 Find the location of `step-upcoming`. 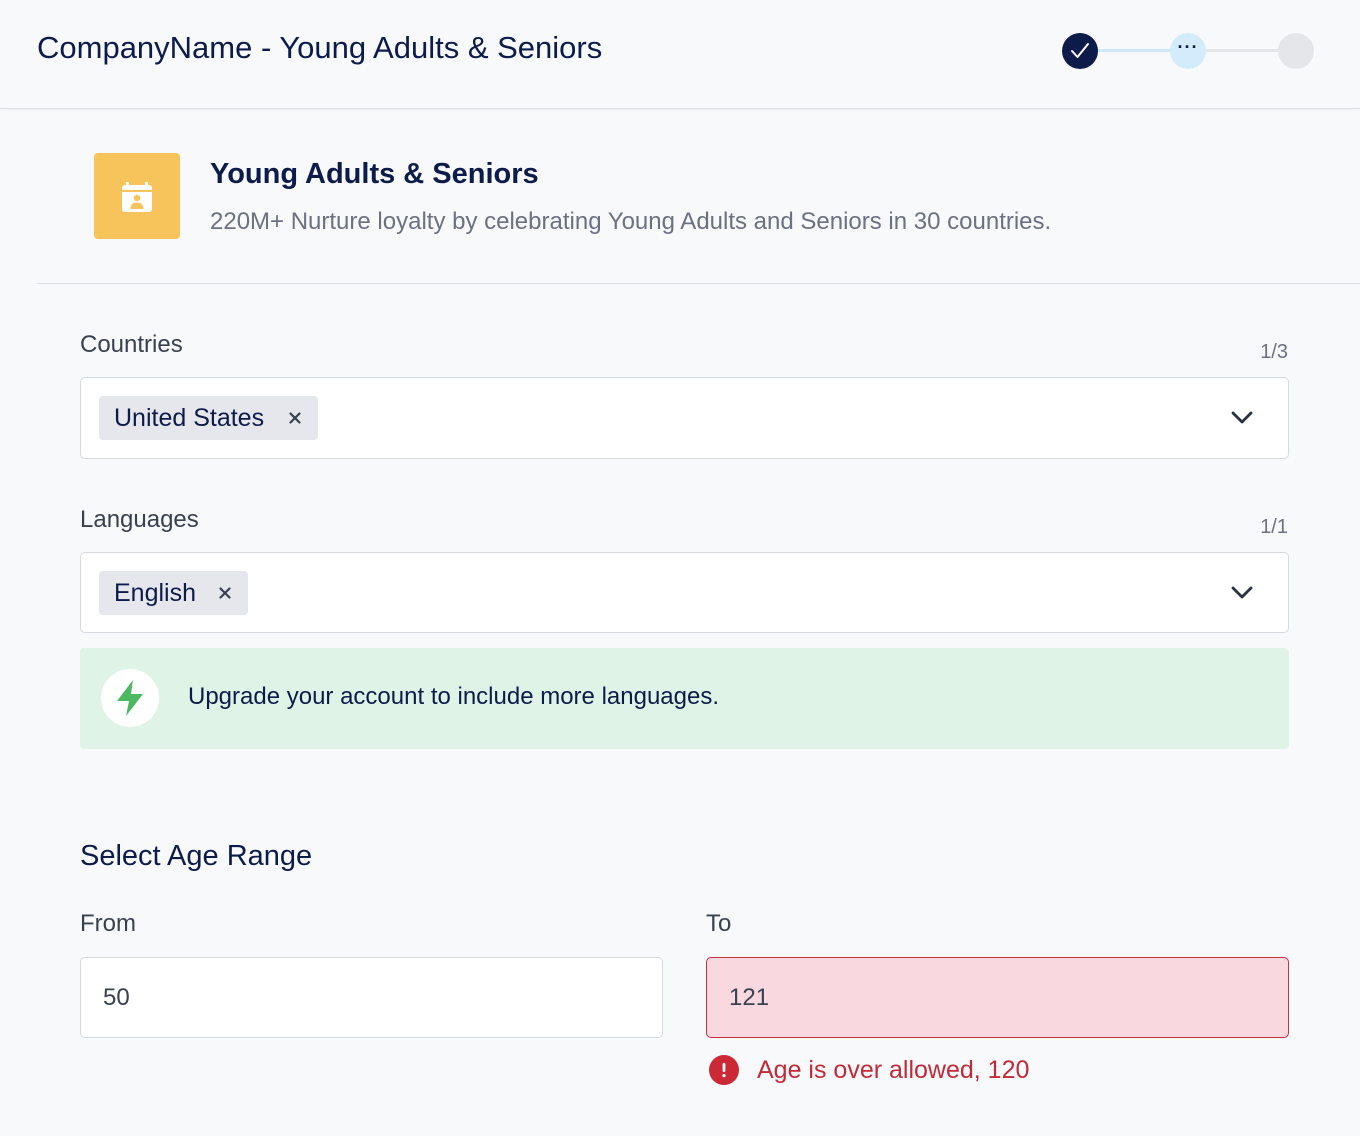

step-upcoming is located at coordinates (1296, 51).